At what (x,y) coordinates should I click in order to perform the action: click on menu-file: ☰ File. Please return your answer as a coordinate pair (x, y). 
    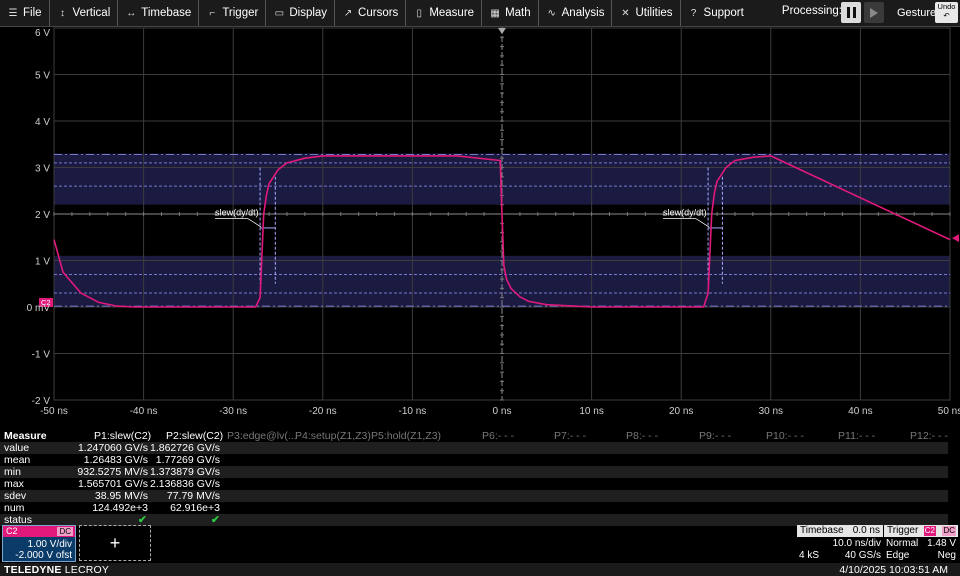
    Looking at the image, I should click on (25, 13).